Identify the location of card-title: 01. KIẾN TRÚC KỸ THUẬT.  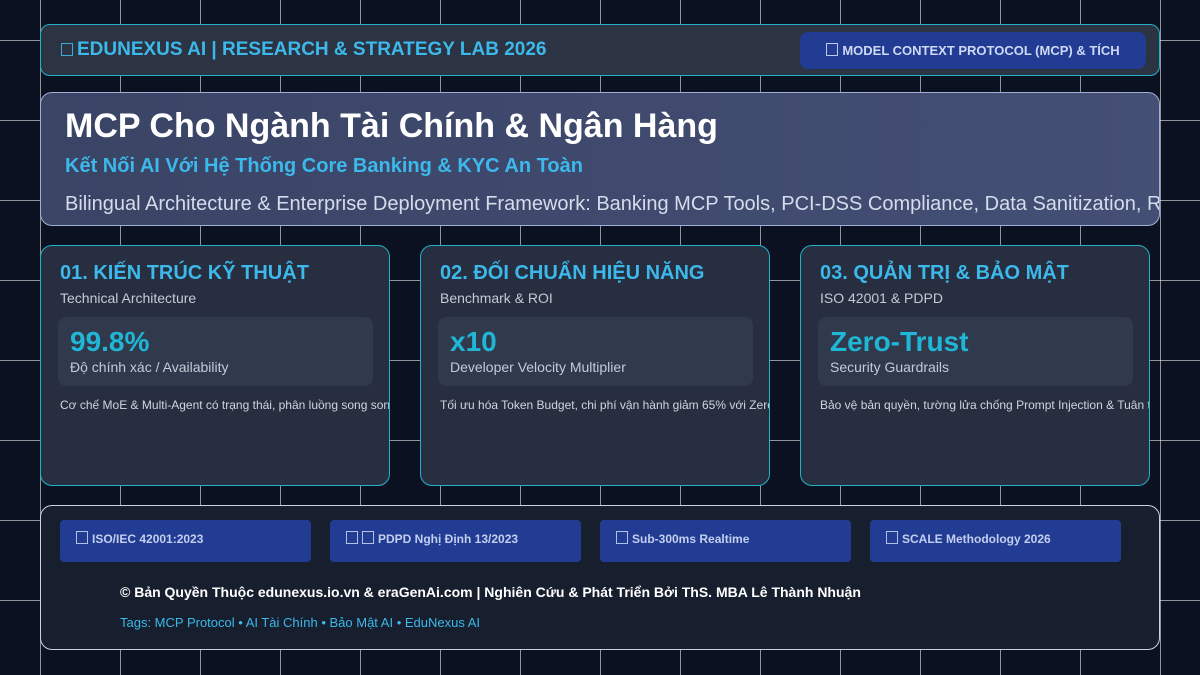
(184, 273).